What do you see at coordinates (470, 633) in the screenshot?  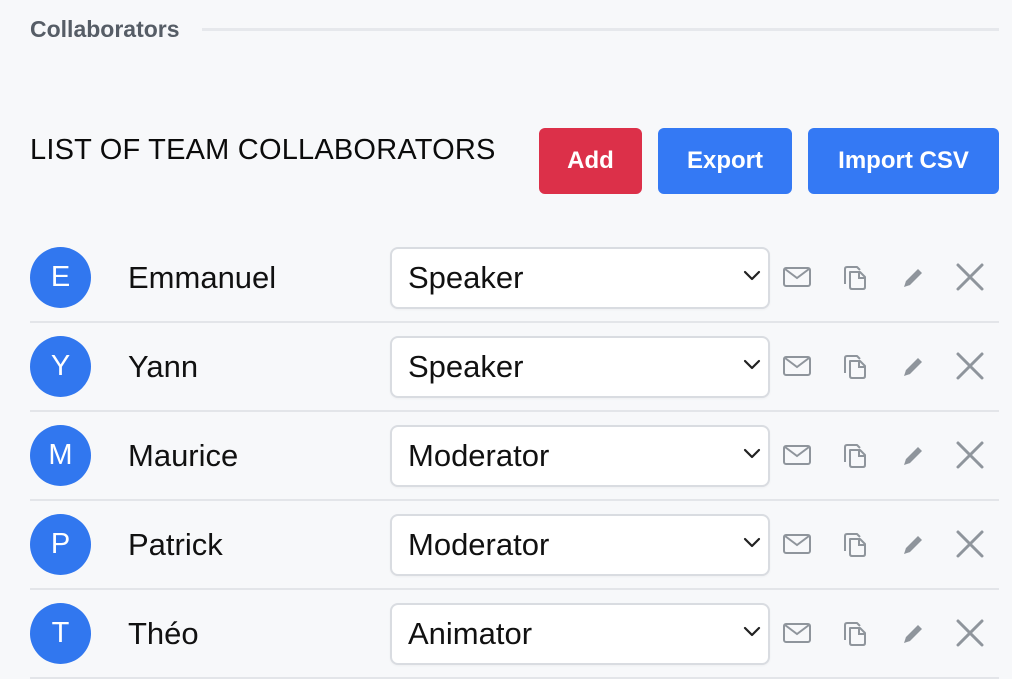 I see `role-value: Animator` at bounding box center [470, 633].